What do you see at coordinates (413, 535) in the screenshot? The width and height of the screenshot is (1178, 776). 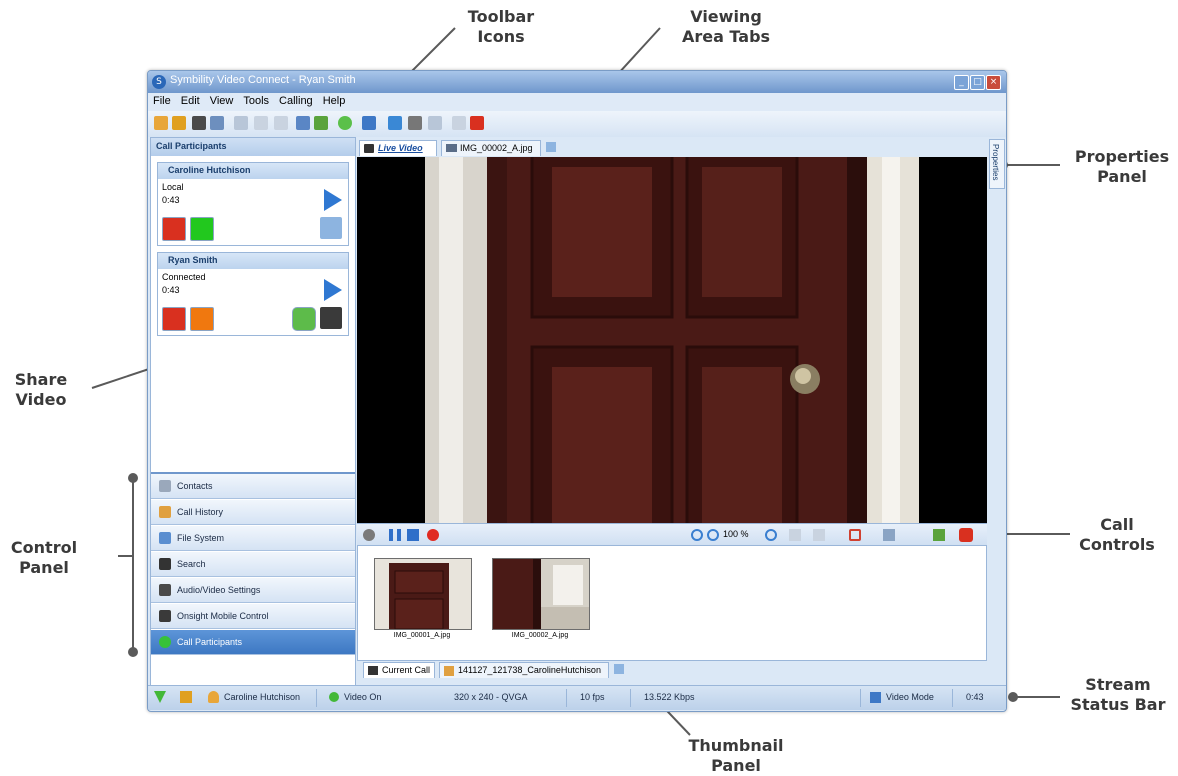 I see `snapshot-icon` at bounding box center [413, 535].